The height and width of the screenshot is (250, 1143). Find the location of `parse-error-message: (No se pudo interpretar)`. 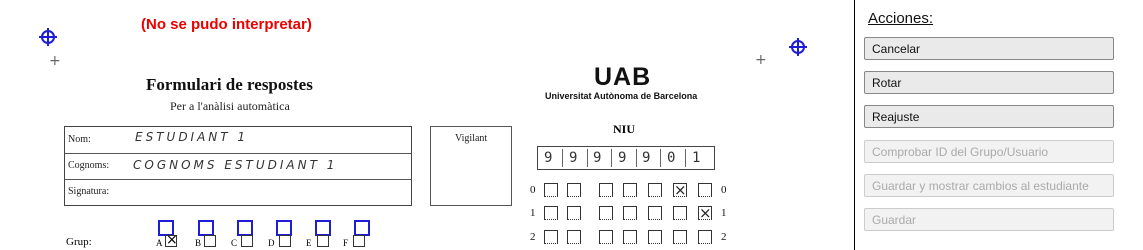

parse-error-message: (No se pudo interpretar) is located at coordinates (226, 24).